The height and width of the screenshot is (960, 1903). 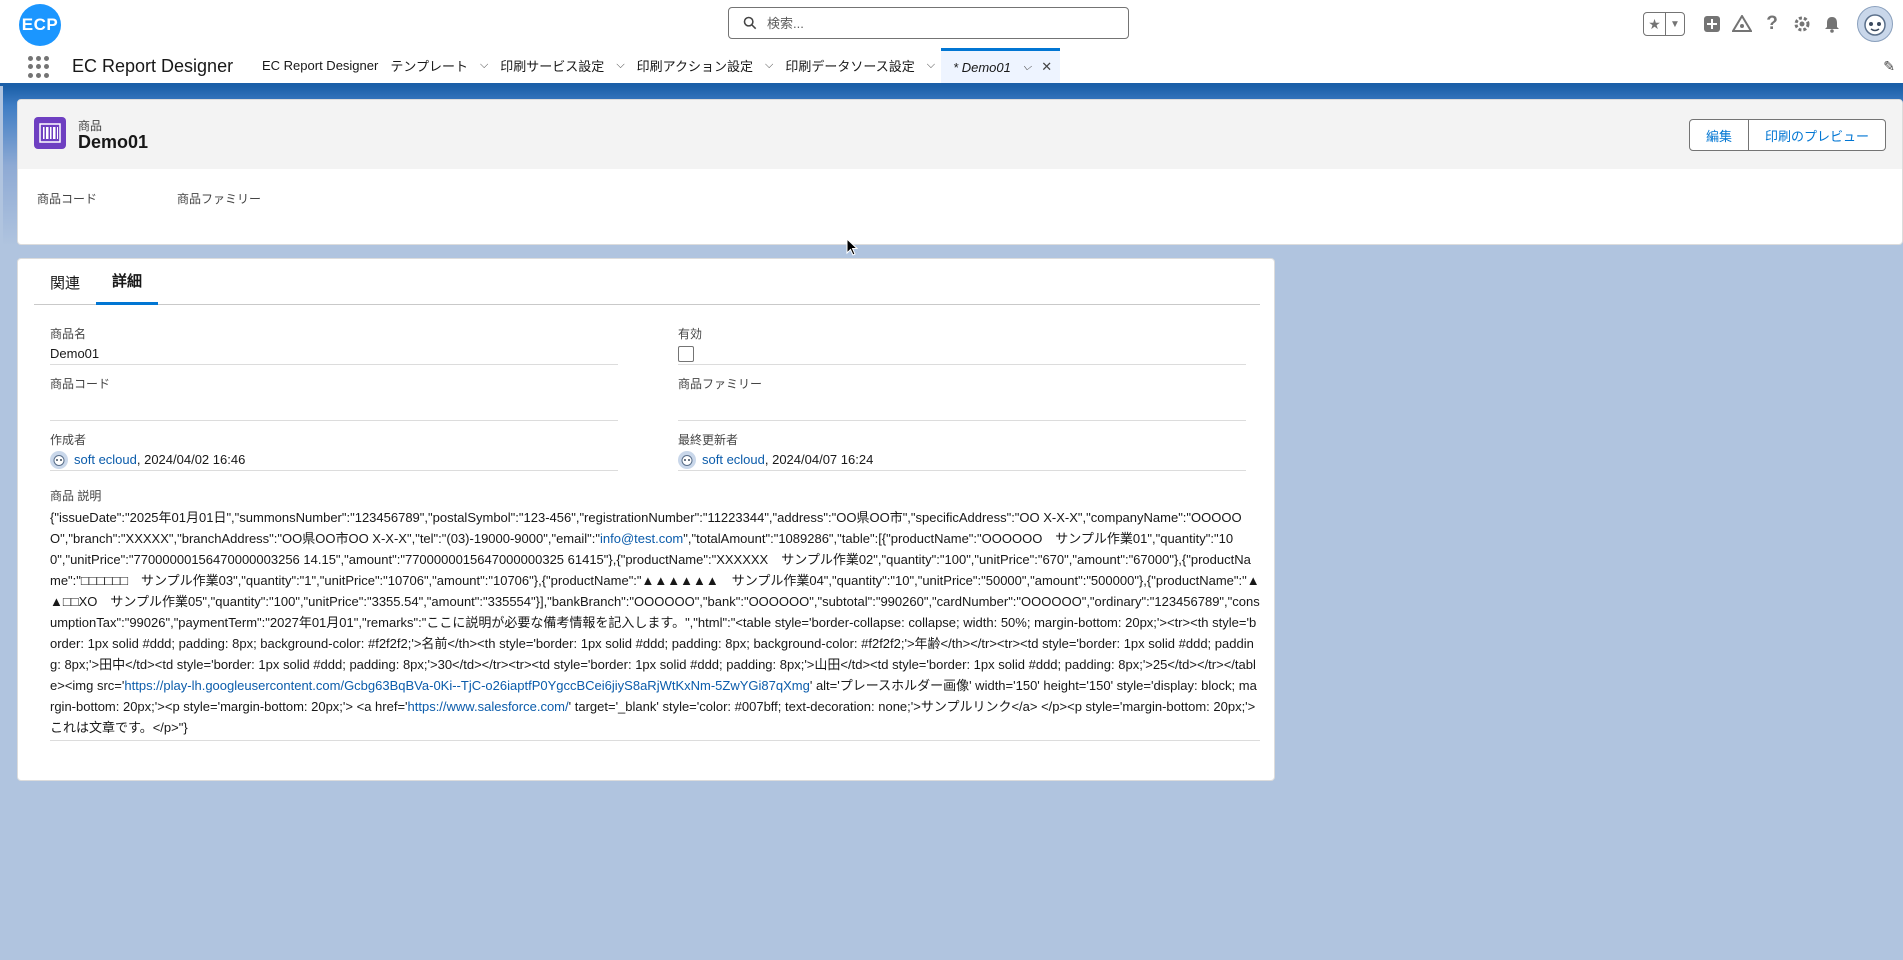 What do you see at coordinates (39, 67) in the screenshot?
I see `app-launcher-icon` at bounding box center [39, 67].